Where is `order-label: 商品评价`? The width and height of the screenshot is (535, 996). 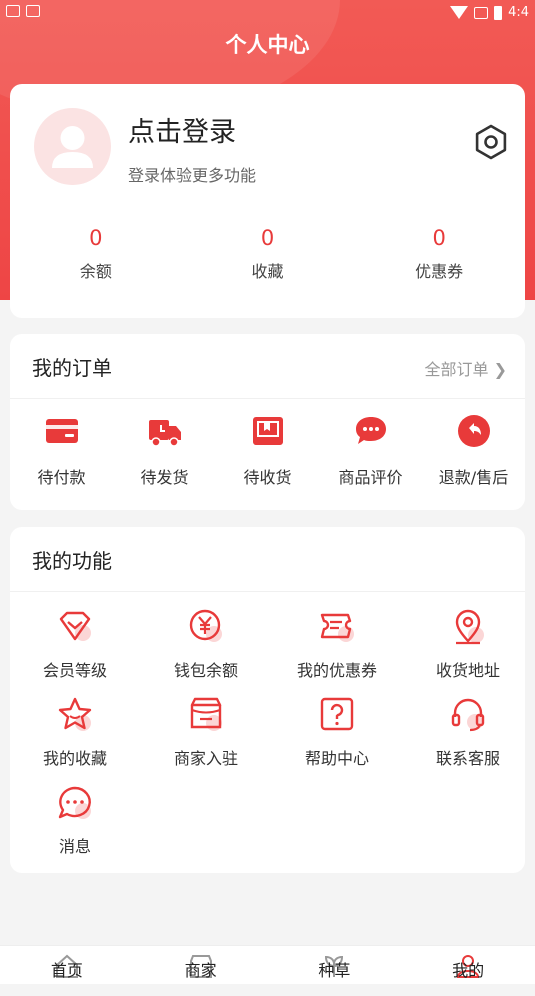 order-label: 商品评价 is located at coordinates (370, 477).